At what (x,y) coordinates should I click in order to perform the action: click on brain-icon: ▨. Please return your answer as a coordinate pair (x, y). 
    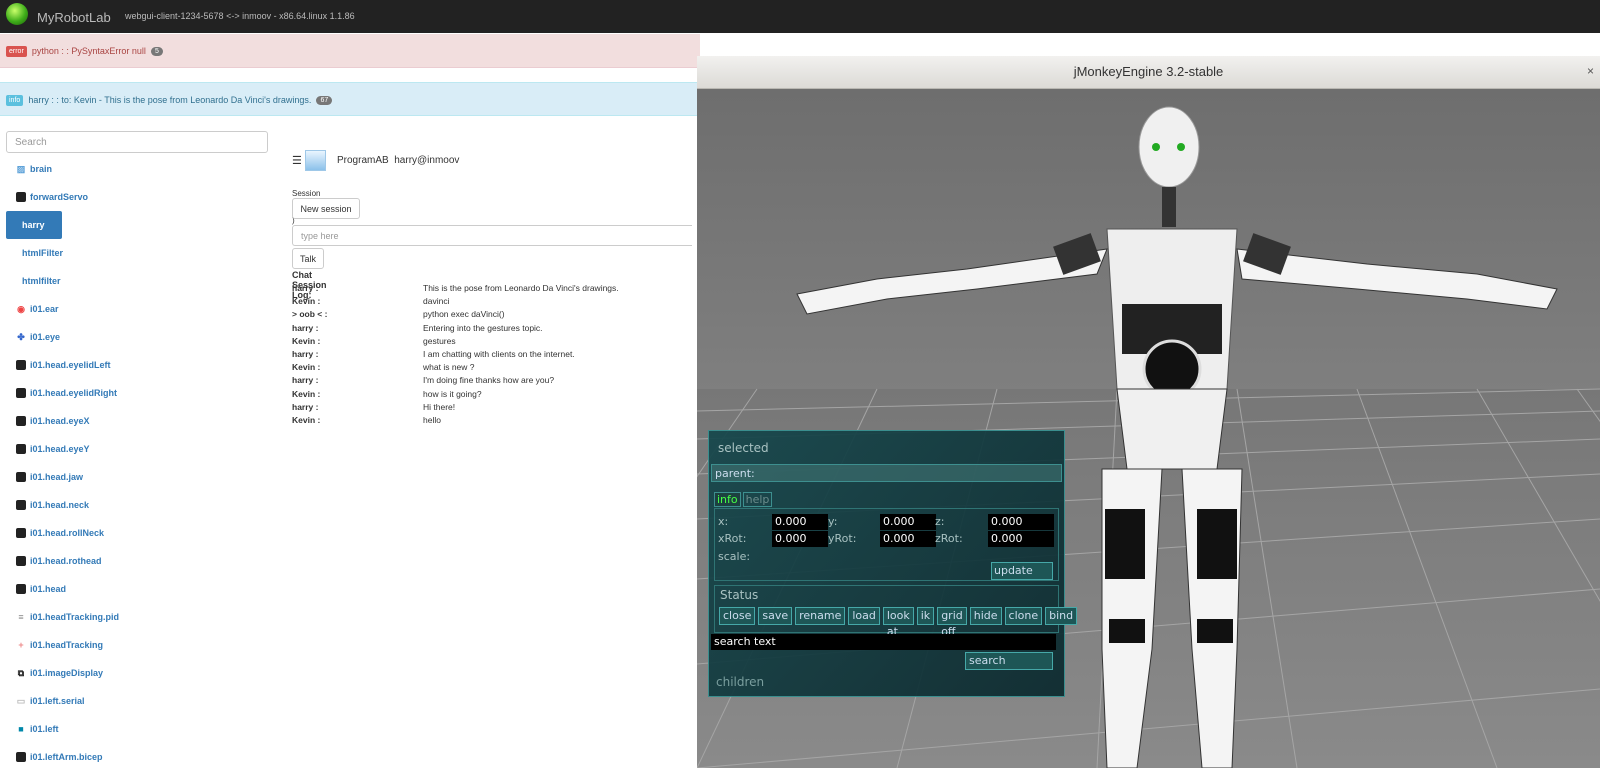
    Looking at the image, I should click on (21, 169).